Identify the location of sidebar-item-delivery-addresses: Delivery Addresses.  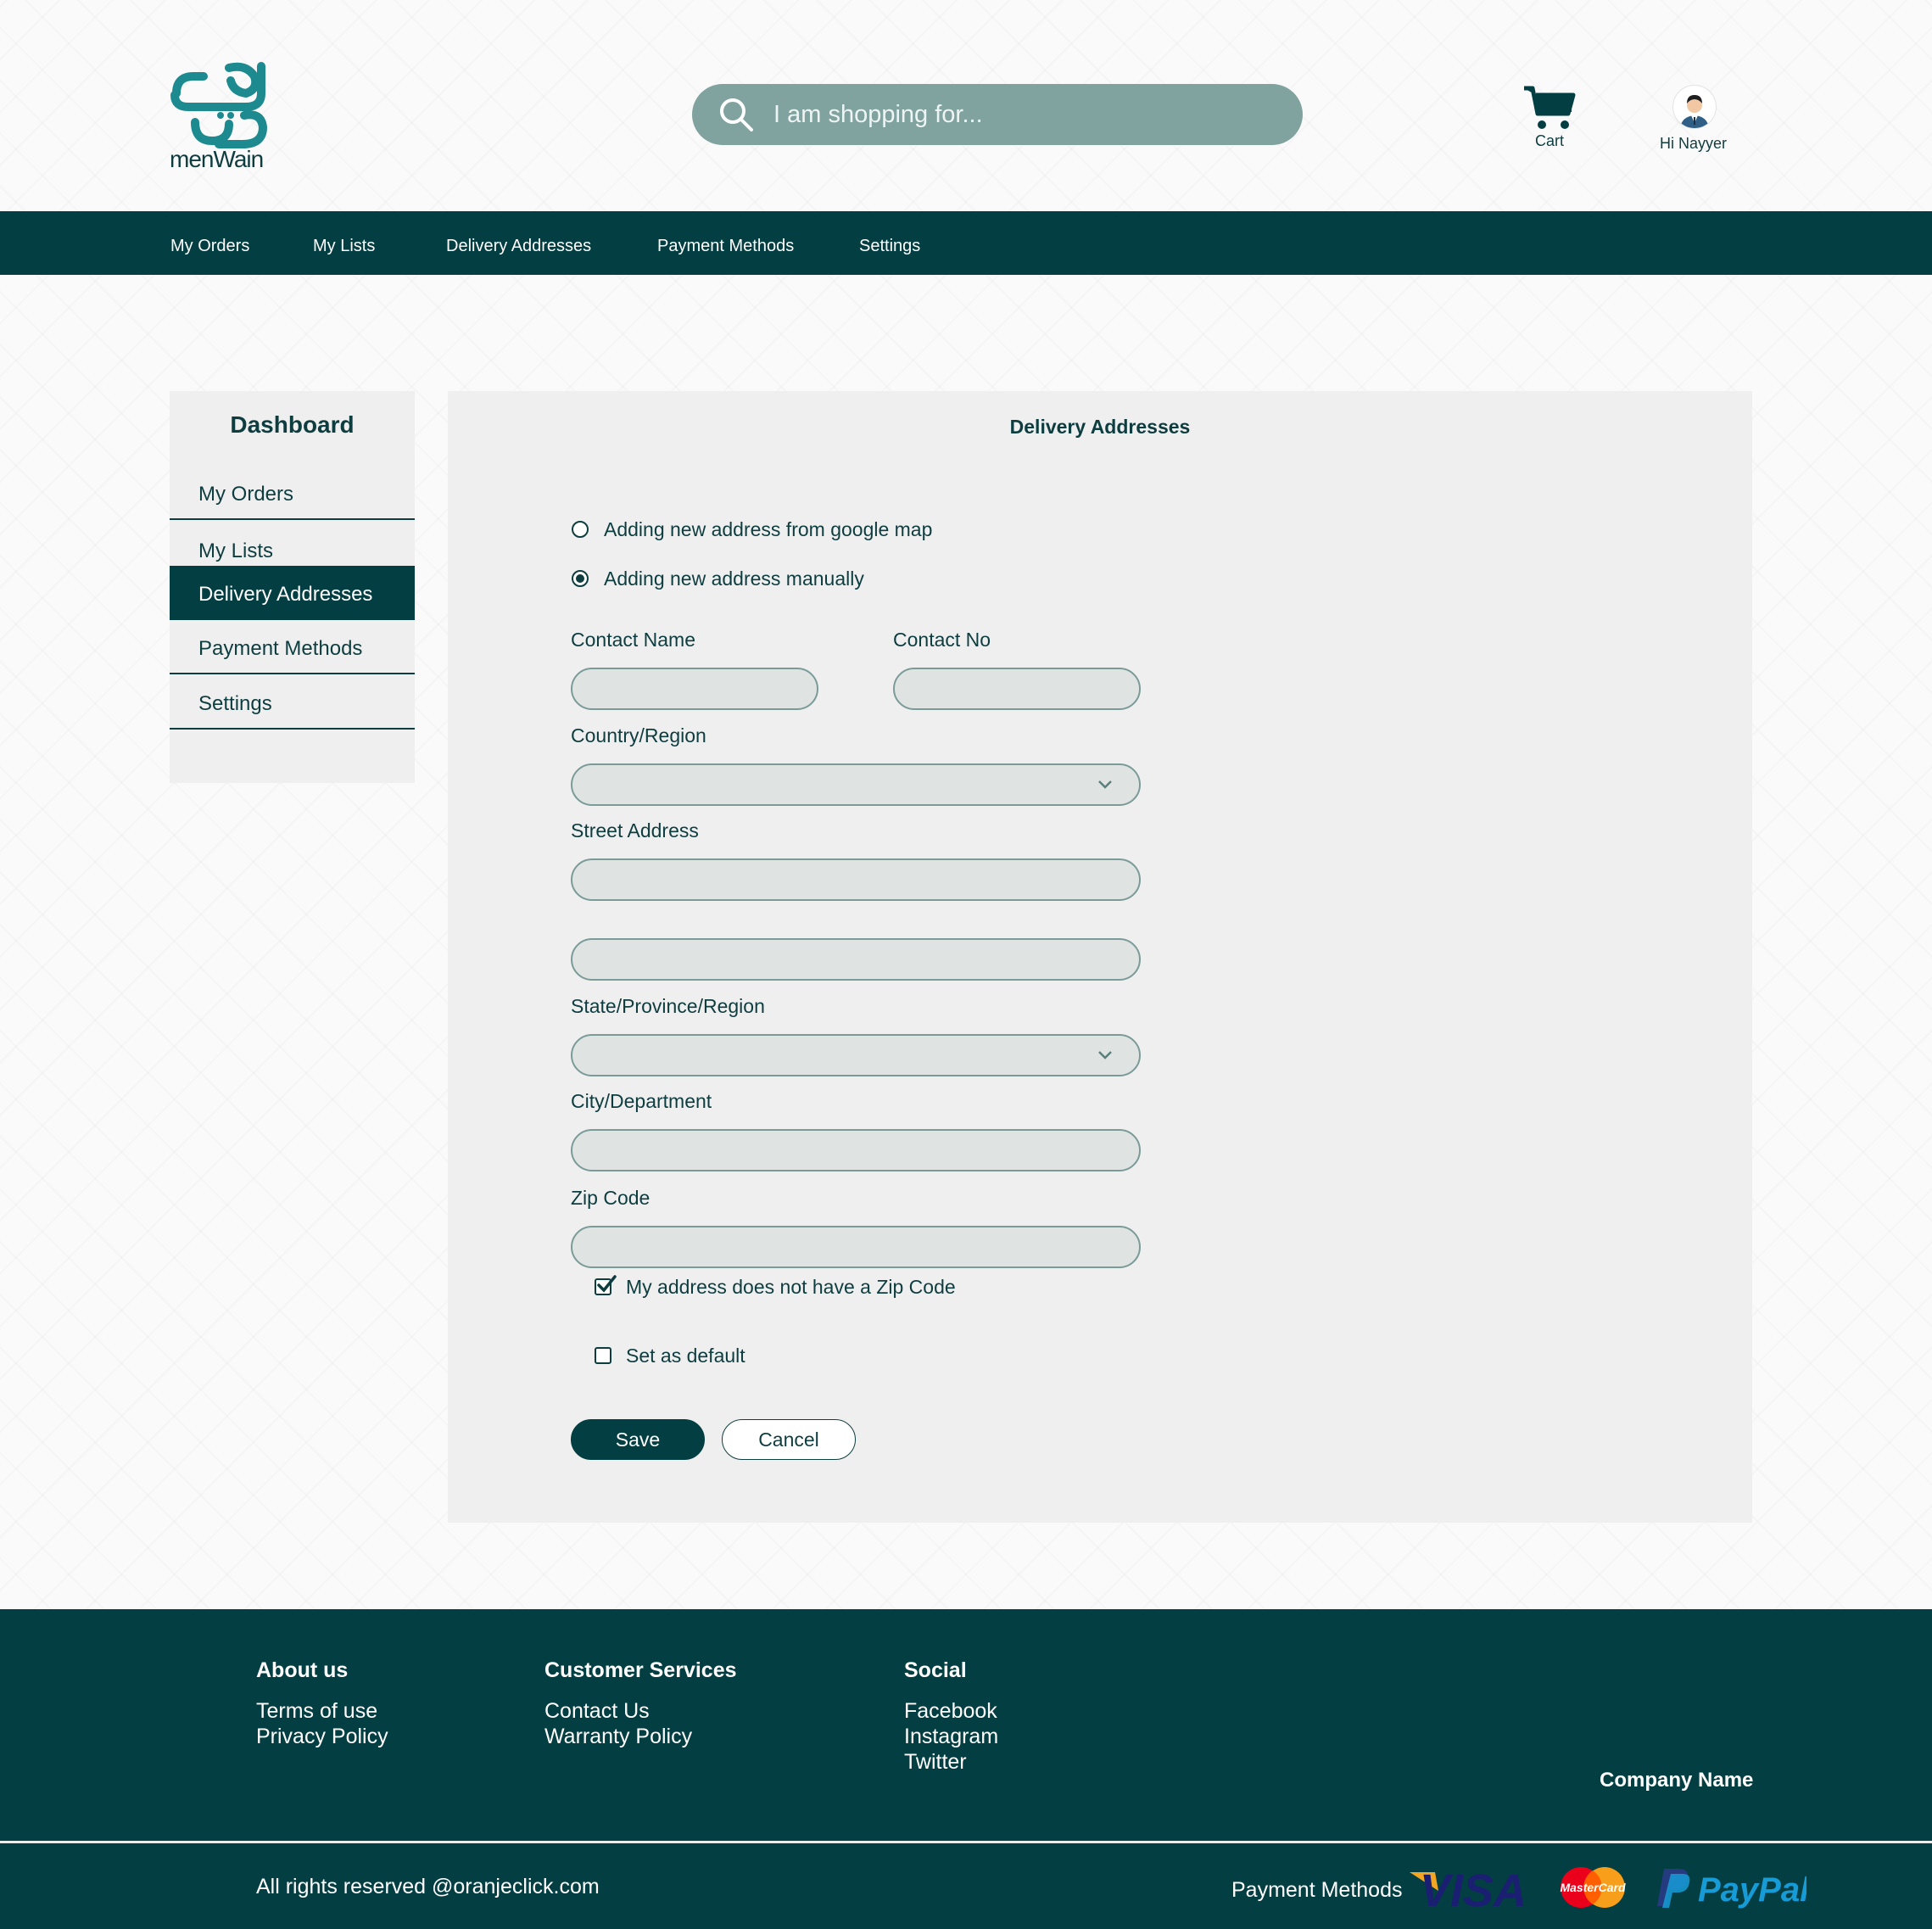
(292, 593).